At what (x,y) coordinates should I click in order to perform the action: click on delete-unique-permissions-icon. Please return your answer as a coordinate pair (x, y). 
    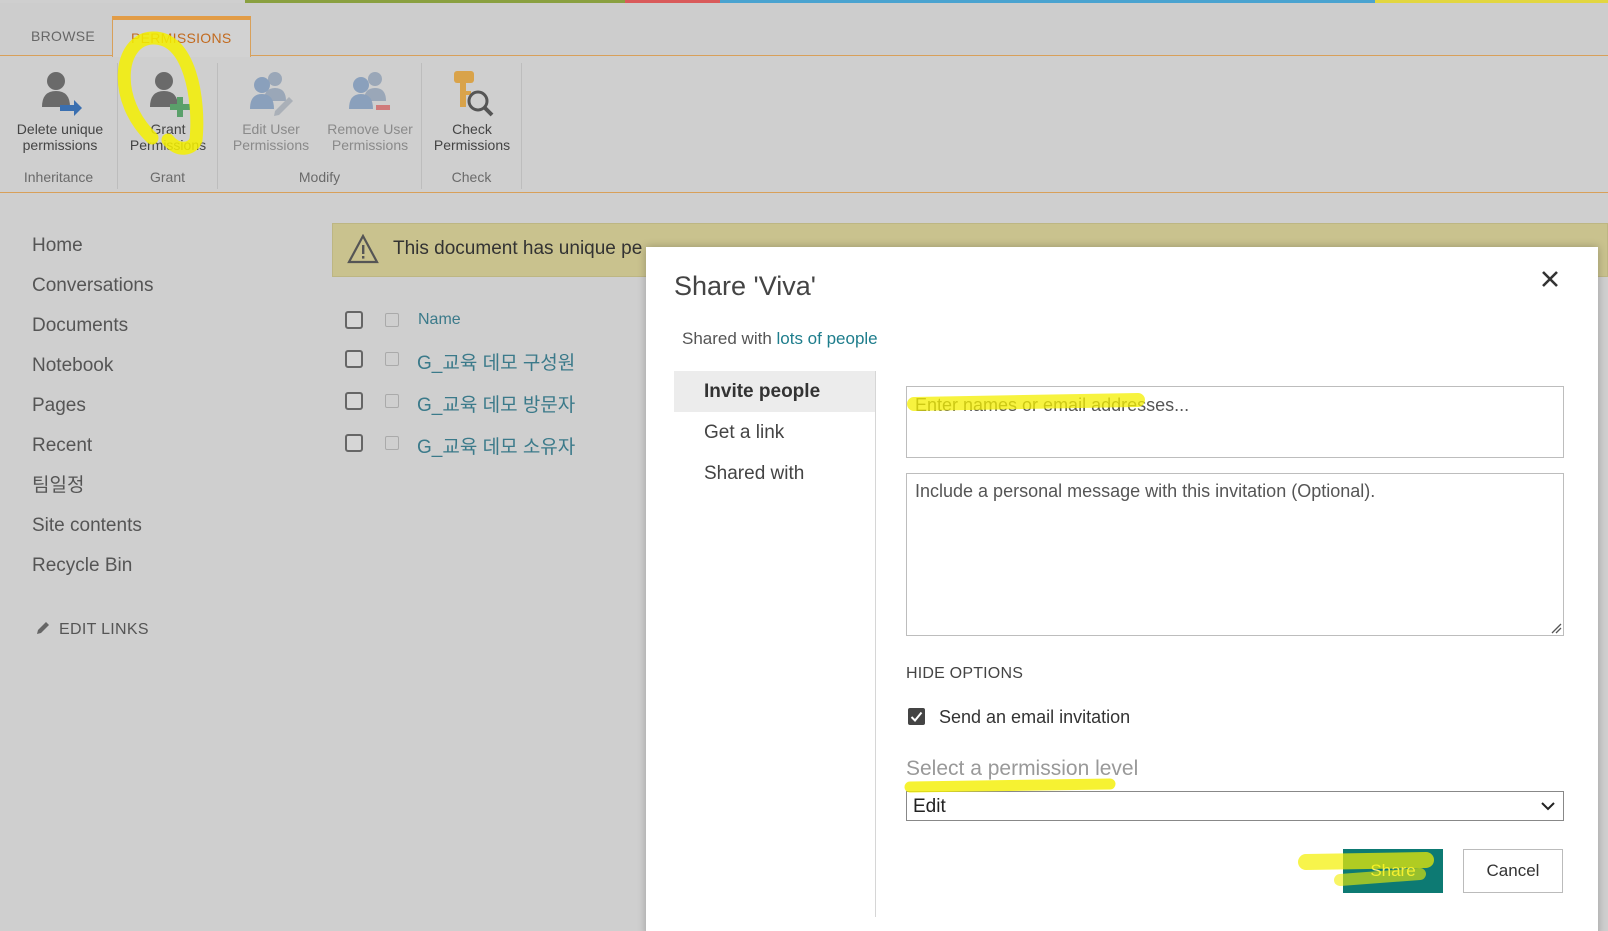
    Looking at the image, I should click on (62, 94).